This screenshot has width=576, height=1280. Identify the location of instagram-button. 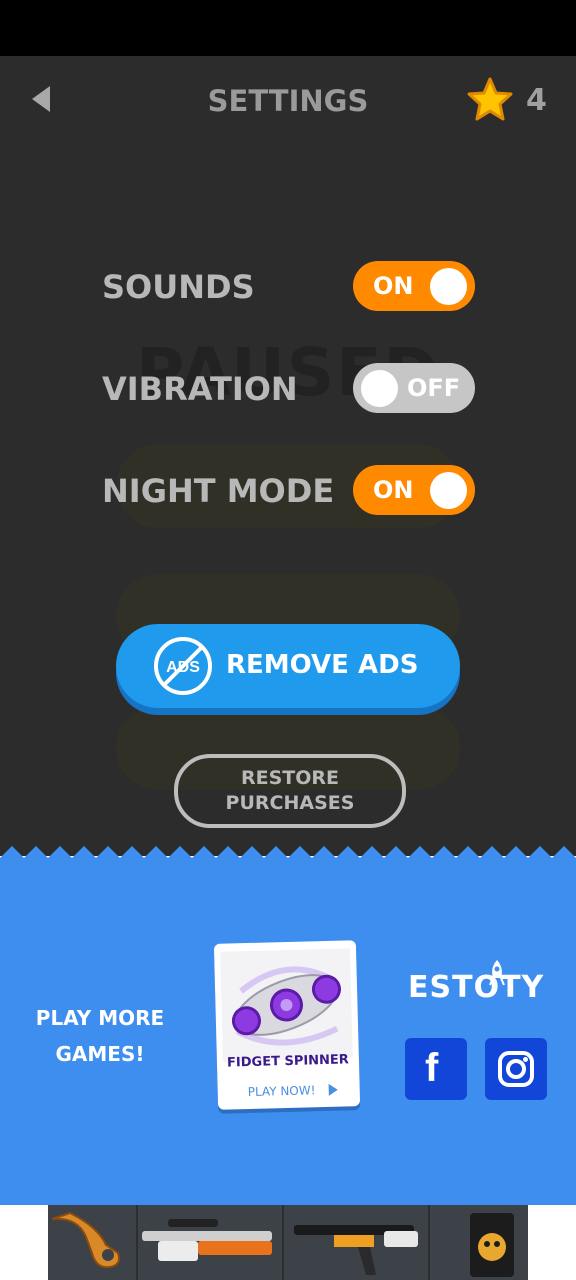
(516, 1069).